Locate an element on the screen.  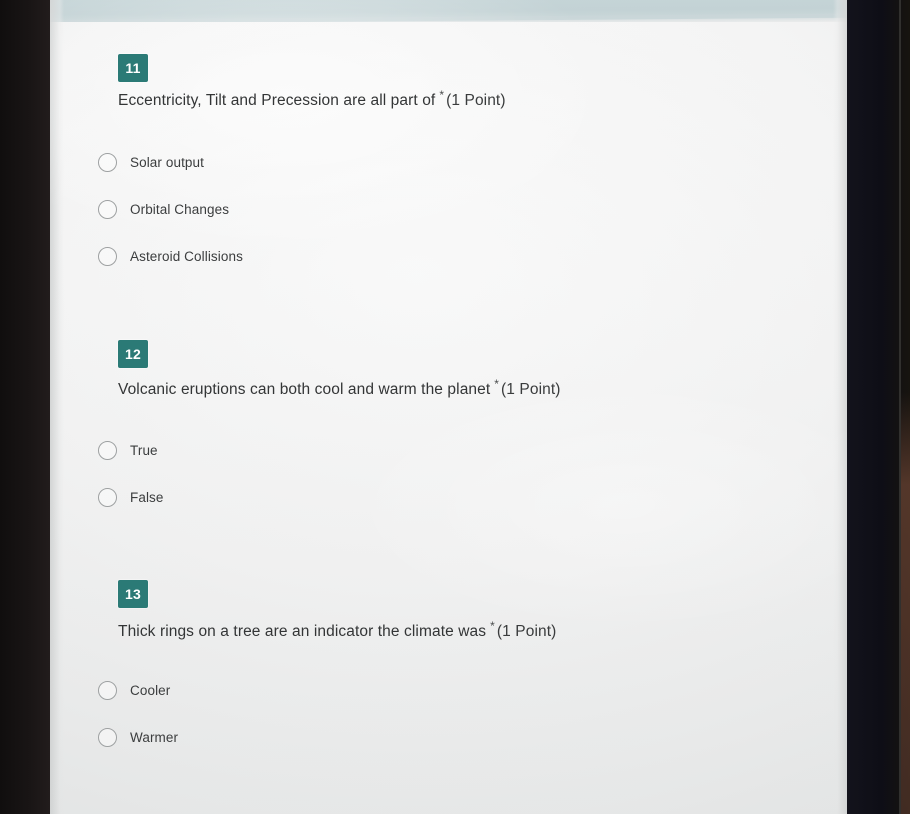
device-bezel-left is located at coordinates (25, 407).